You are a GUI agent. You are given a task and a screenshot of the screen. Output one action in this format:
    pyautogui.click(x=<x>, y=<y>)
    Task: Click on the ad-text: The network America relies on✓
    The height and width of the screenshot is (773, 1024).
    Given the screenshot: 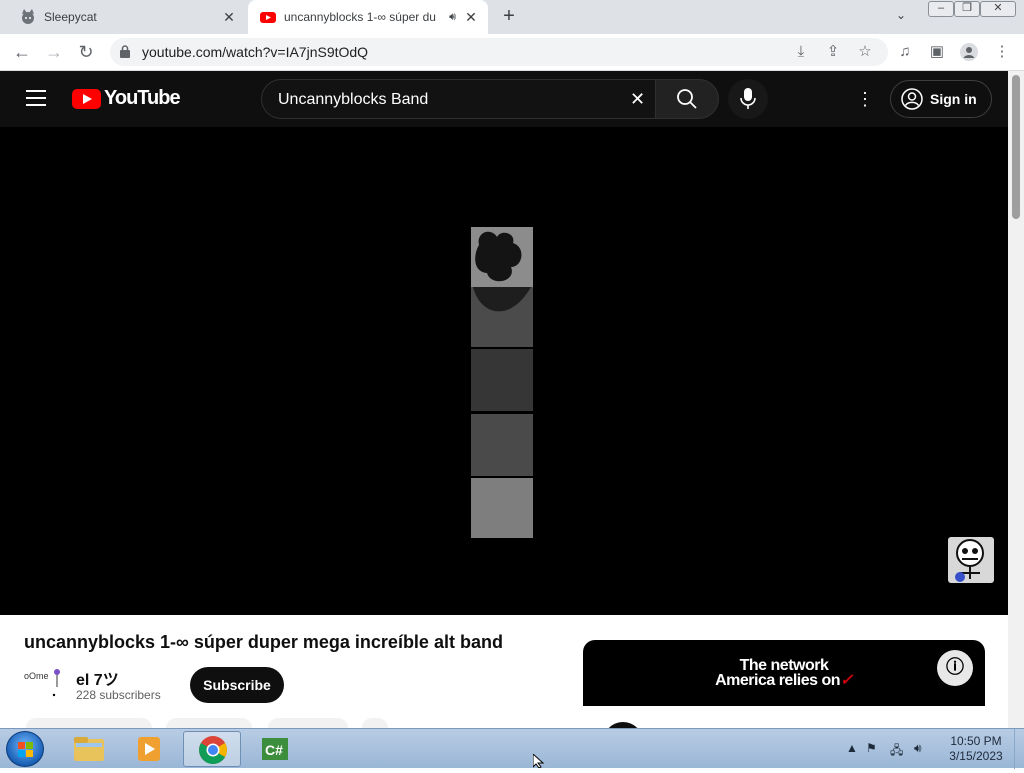 What is the action you would take?
    pyautogui.click(x=784, y=673)
    